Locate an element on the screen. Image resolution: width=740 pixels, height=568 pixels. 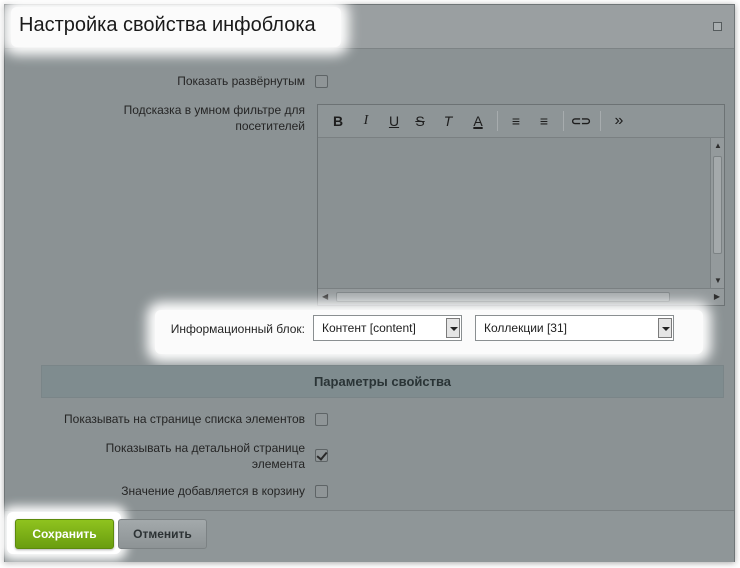
editor-horizontal-scrollbar: ◀ ▶ is located at coordinates (521, 296).